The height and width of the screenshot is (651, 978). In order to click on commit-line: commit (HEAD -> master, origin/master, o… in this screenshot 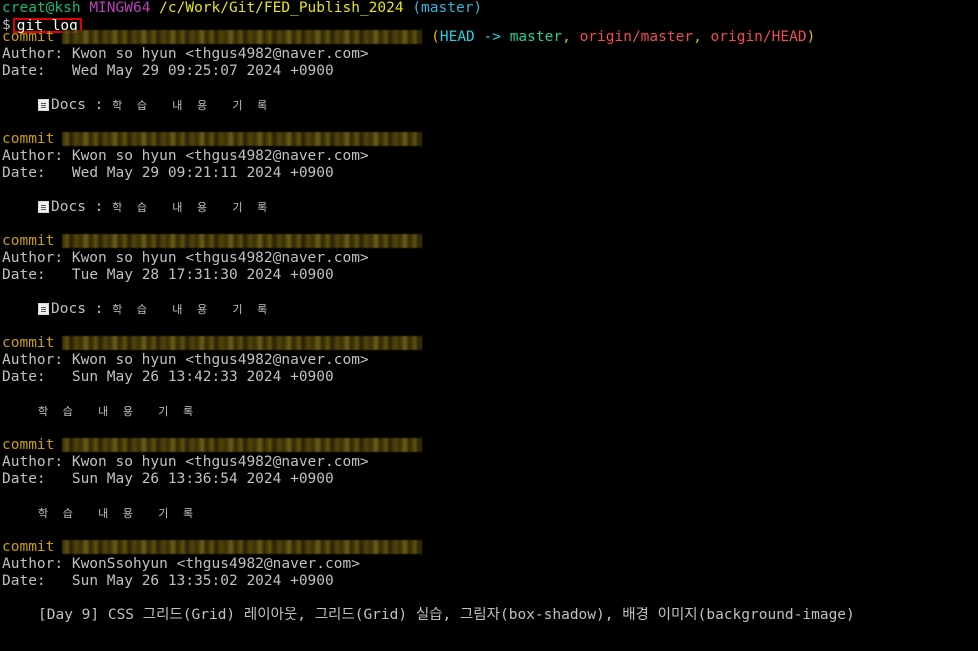, I will do `click(490, 37)`.